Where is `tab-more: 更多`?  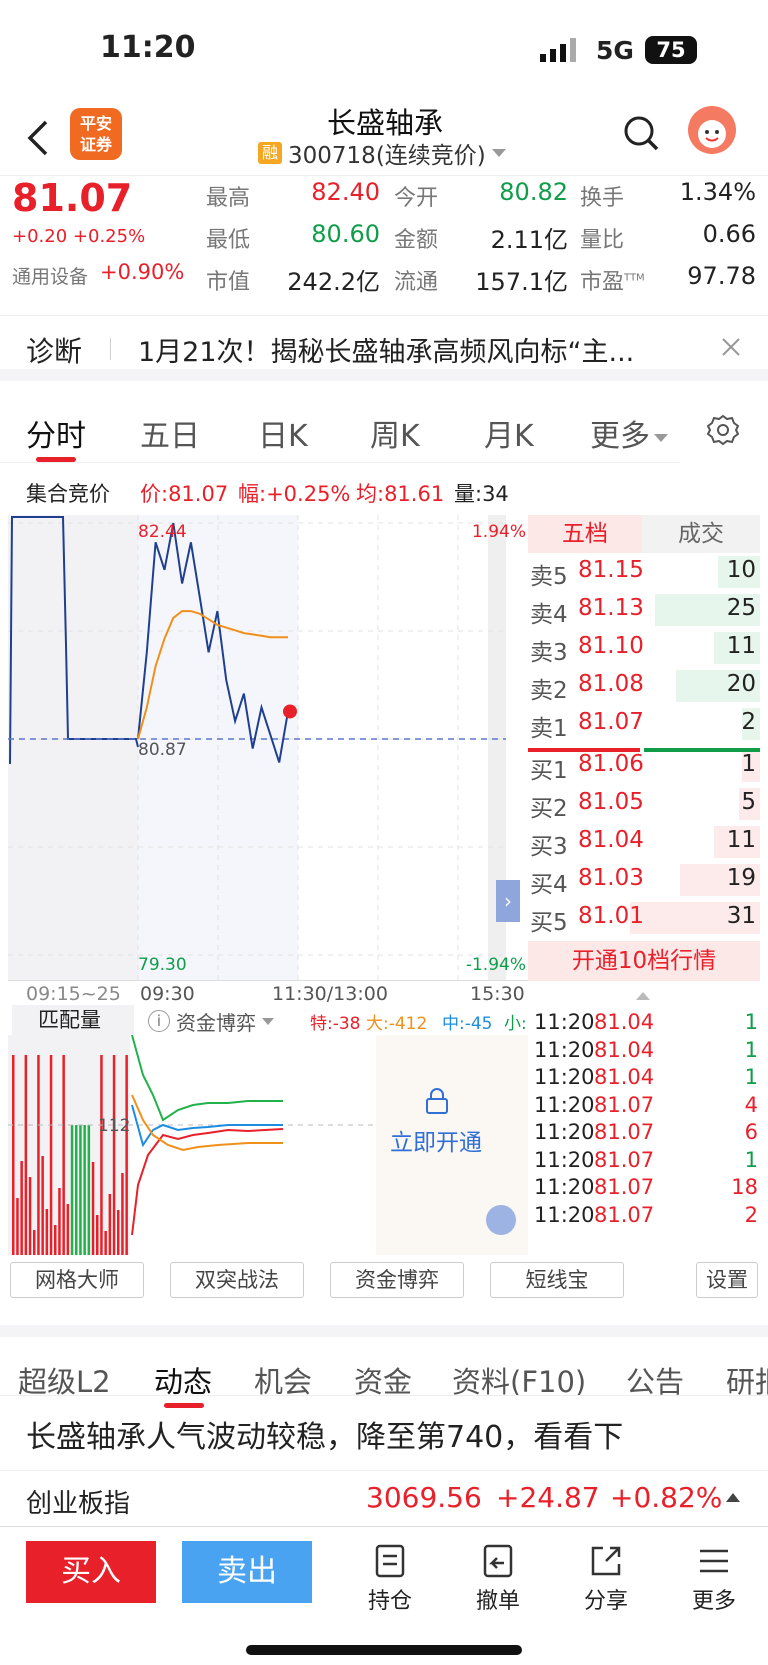 tab-more: 更多 is located at coordinates (629, 433).